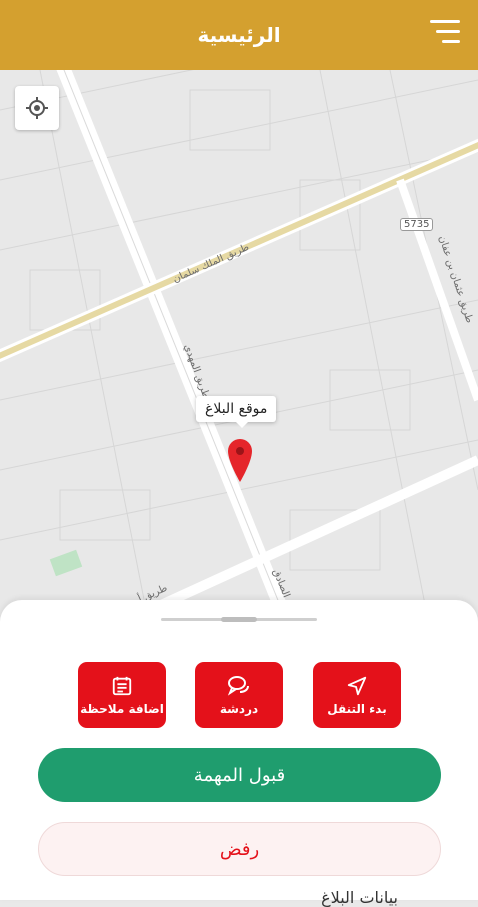 The image size is (478, 907). Describe the element at coordinates (359, 897) in the screenshot. I see `report-details-heading: بيانات البلاغ` at that location.